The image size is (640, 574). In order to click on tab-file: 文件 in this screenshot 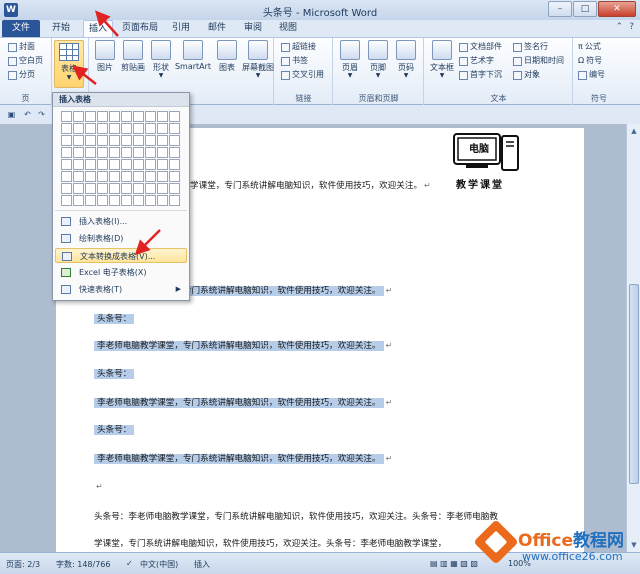, I will do `click(21, 28)`.